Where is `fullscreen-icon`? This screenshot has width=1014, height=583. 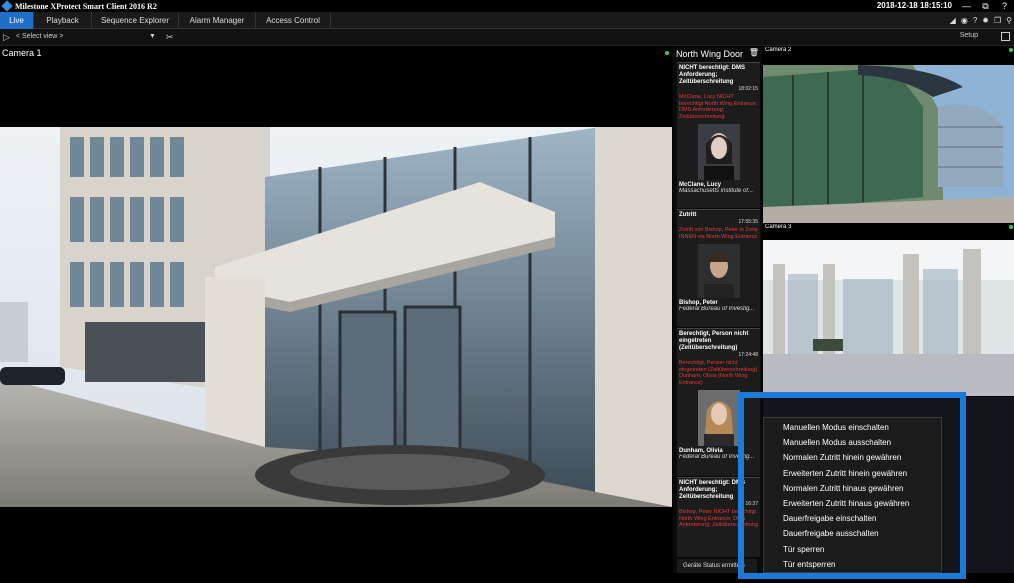
fullscreen-icon is located at coordinates (1005, 36).